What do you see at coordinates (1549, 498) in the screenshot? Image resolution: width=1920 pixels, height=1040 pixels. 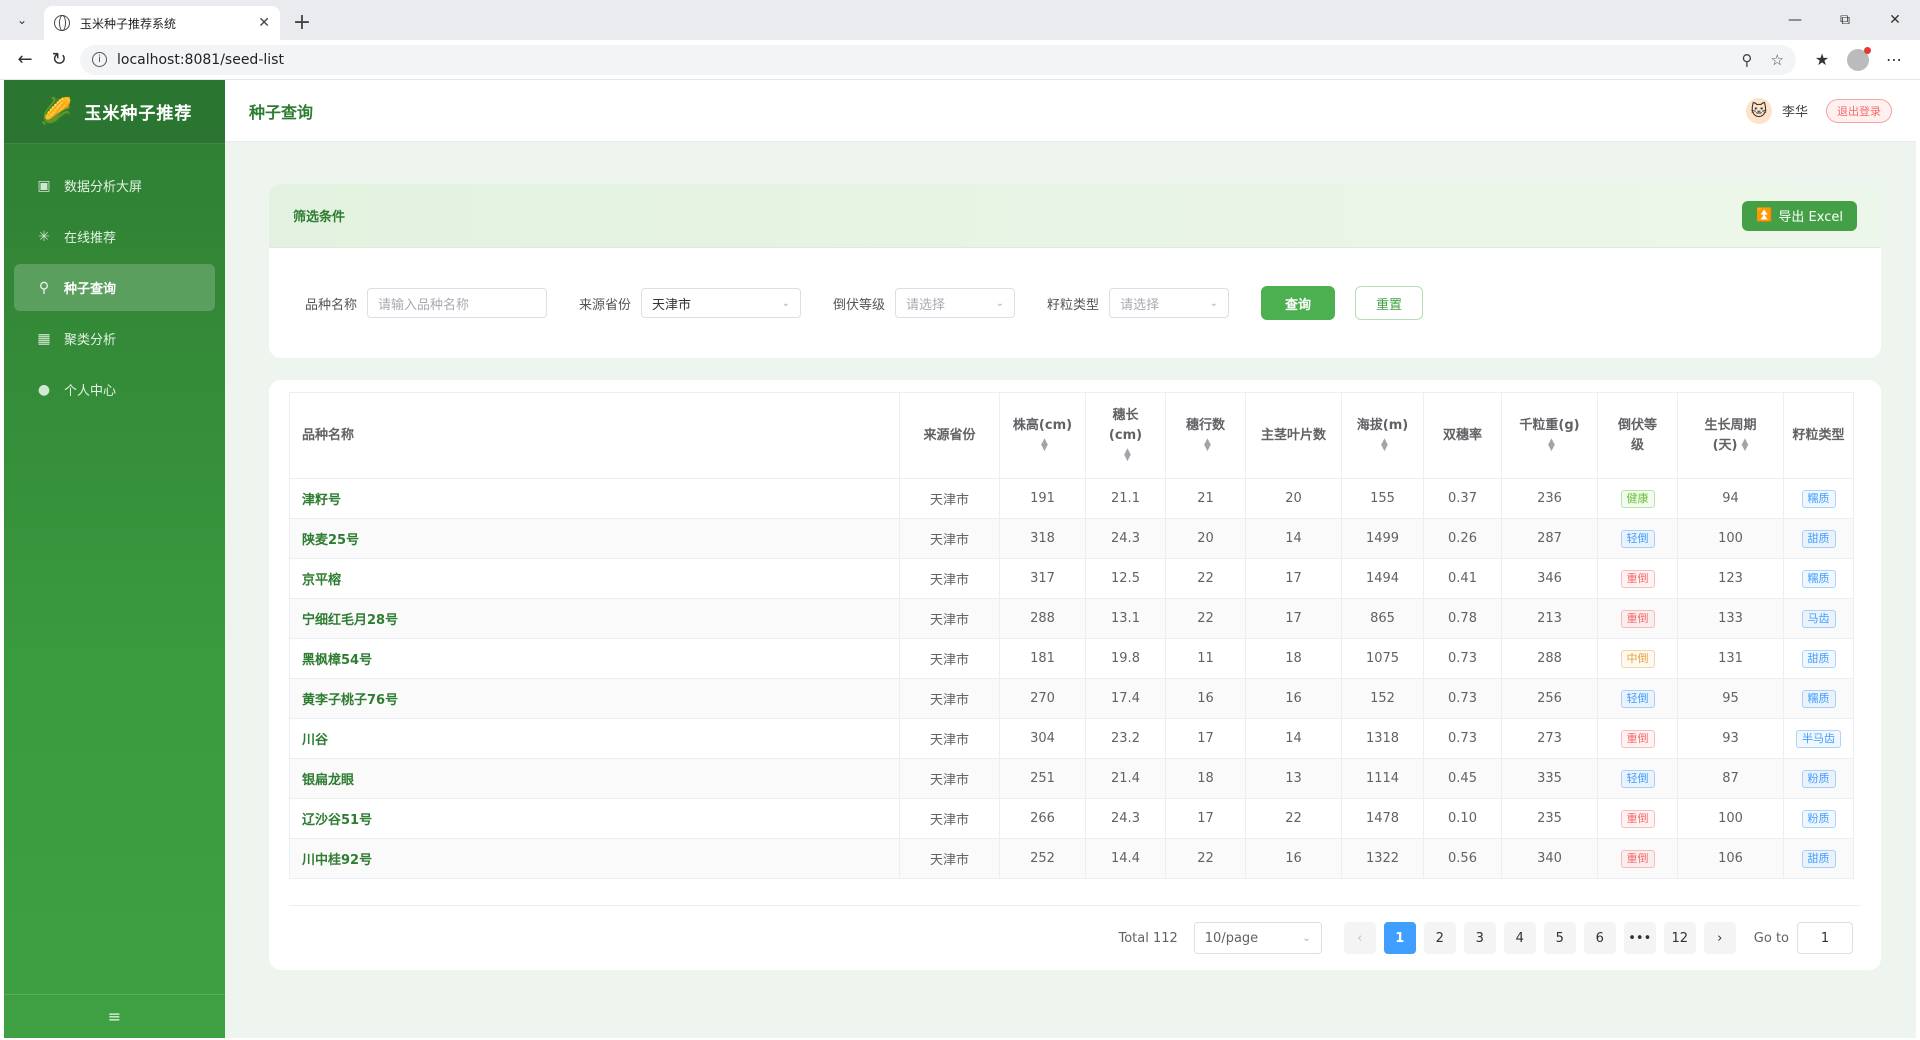 I see `table-cell: 236` at bounding box center [1549, 498].